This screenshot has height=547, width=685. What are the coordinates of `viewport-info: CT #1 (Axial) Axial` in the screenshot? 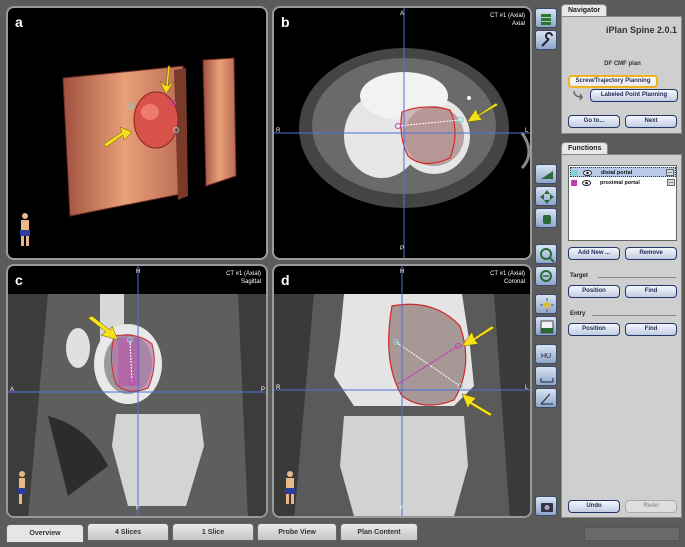 It's located at (507, 20).